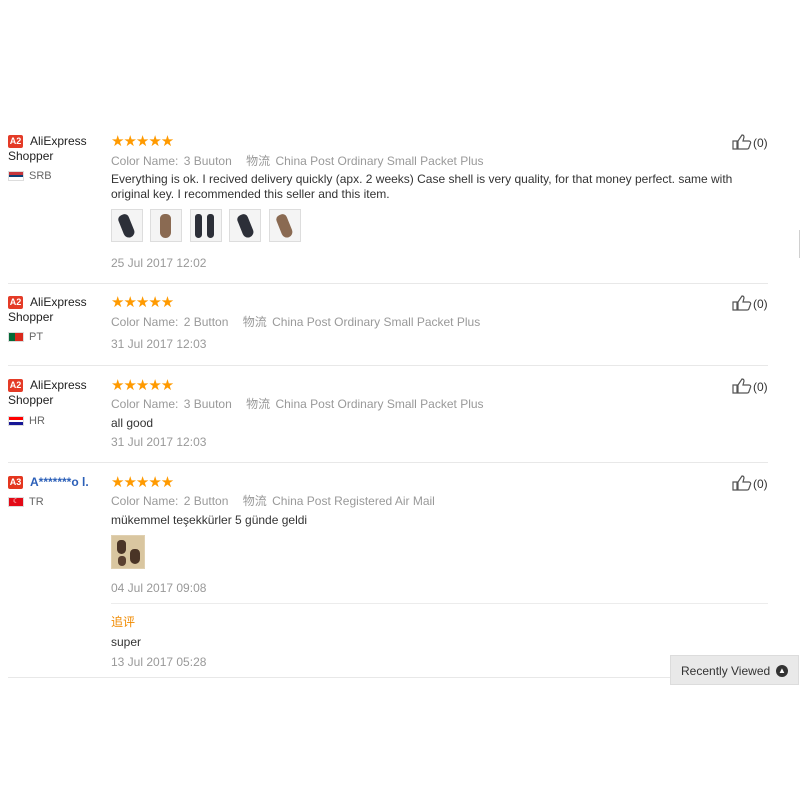 This screenshot has width=800, height=800. What do you see at coordinates (36, 337) in the screenshot?
I see `country-code: PT` at bounding box center [36, 337].